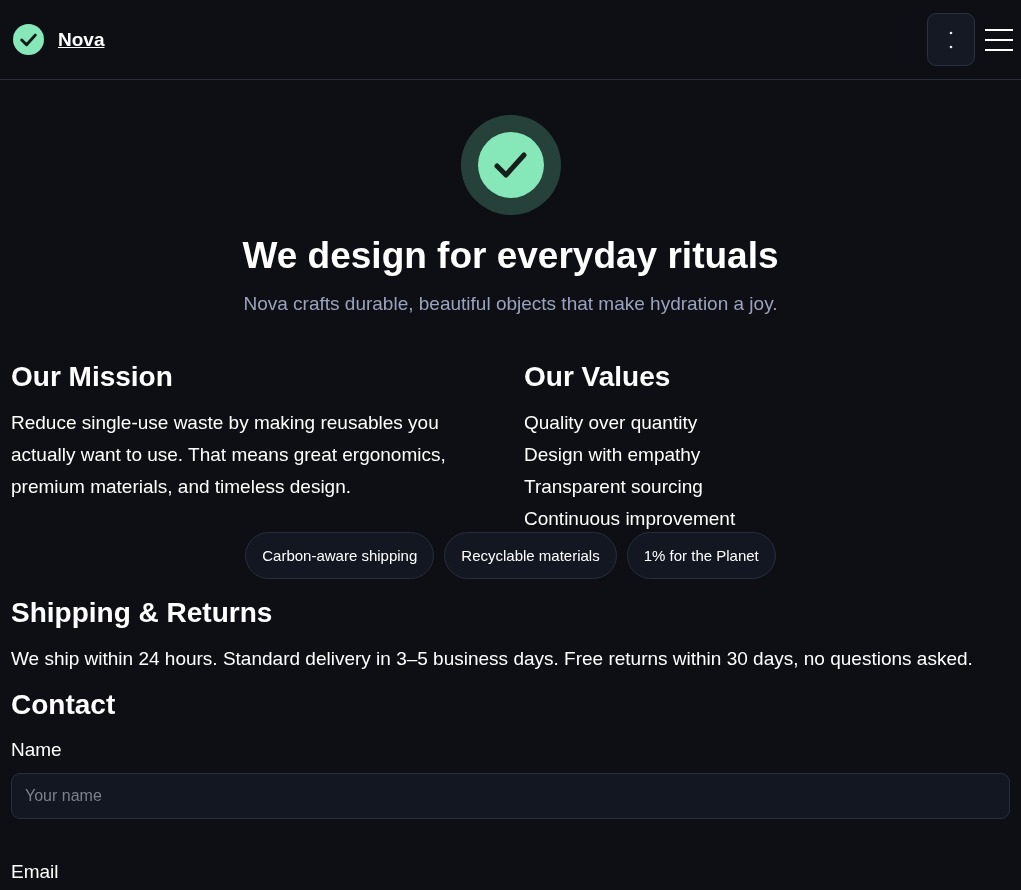 This screenshot has height=890, width=1021. I want to click on hero-title: We design for everyday rituals, so click(510, 256).